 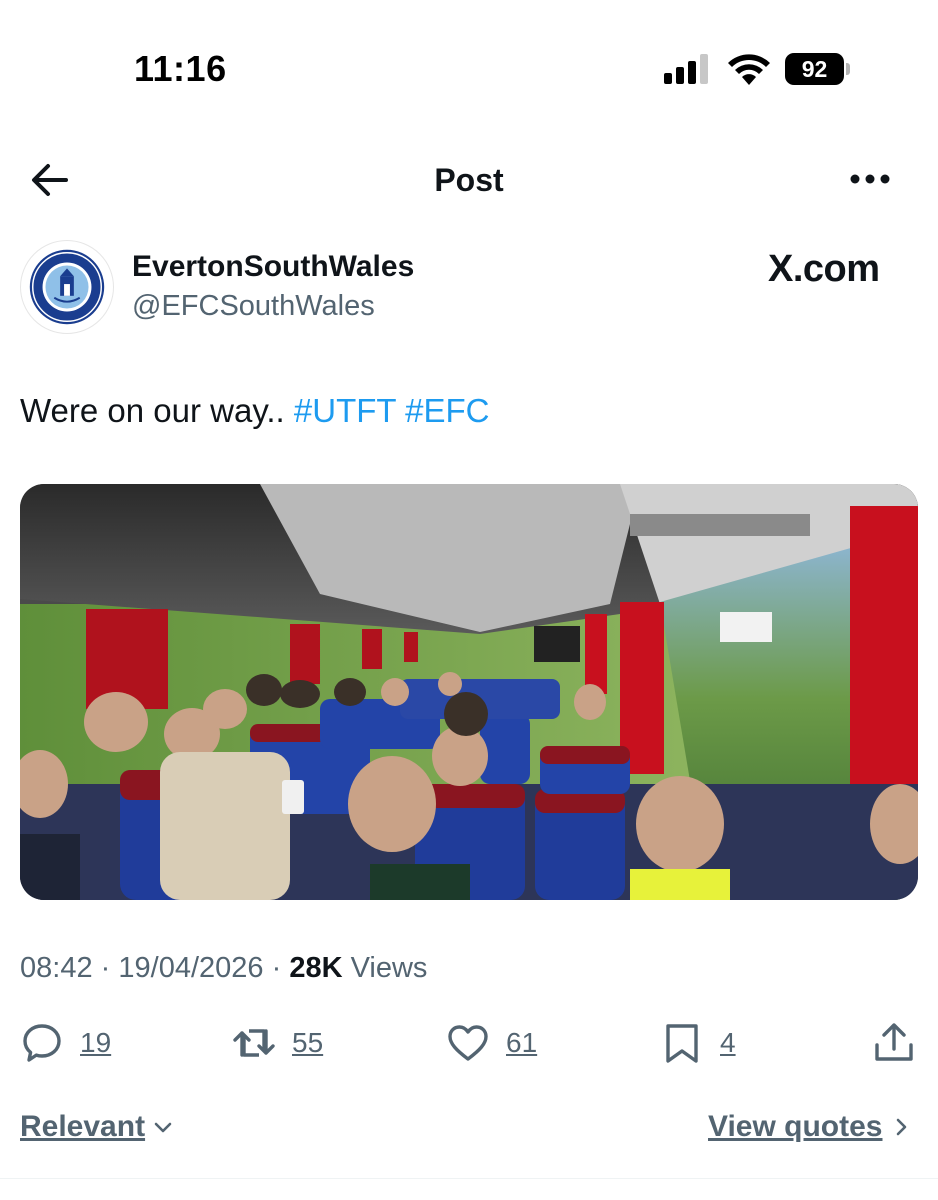 I want to click on cellular-signal-icon, so click(x=686, y=69).